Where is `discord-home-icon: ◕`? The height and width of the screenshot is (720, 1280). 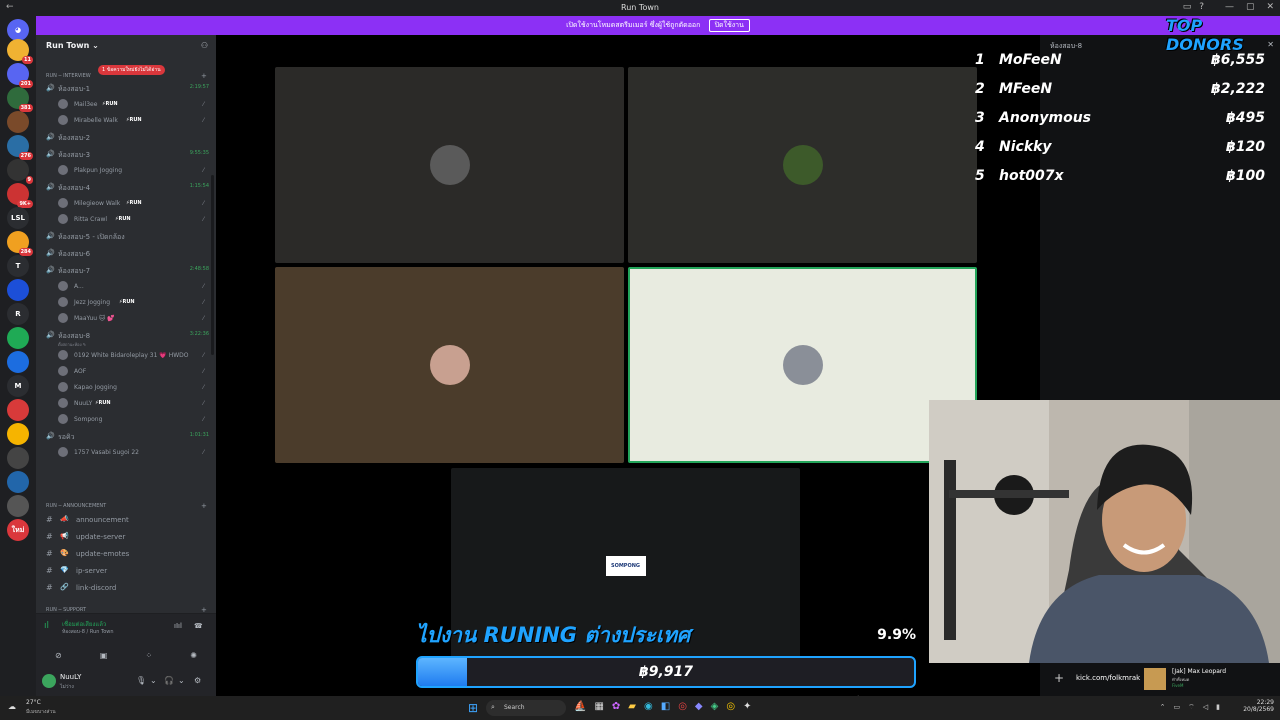
discord-home-icon: ◕ is located at coordinates (18, 30).